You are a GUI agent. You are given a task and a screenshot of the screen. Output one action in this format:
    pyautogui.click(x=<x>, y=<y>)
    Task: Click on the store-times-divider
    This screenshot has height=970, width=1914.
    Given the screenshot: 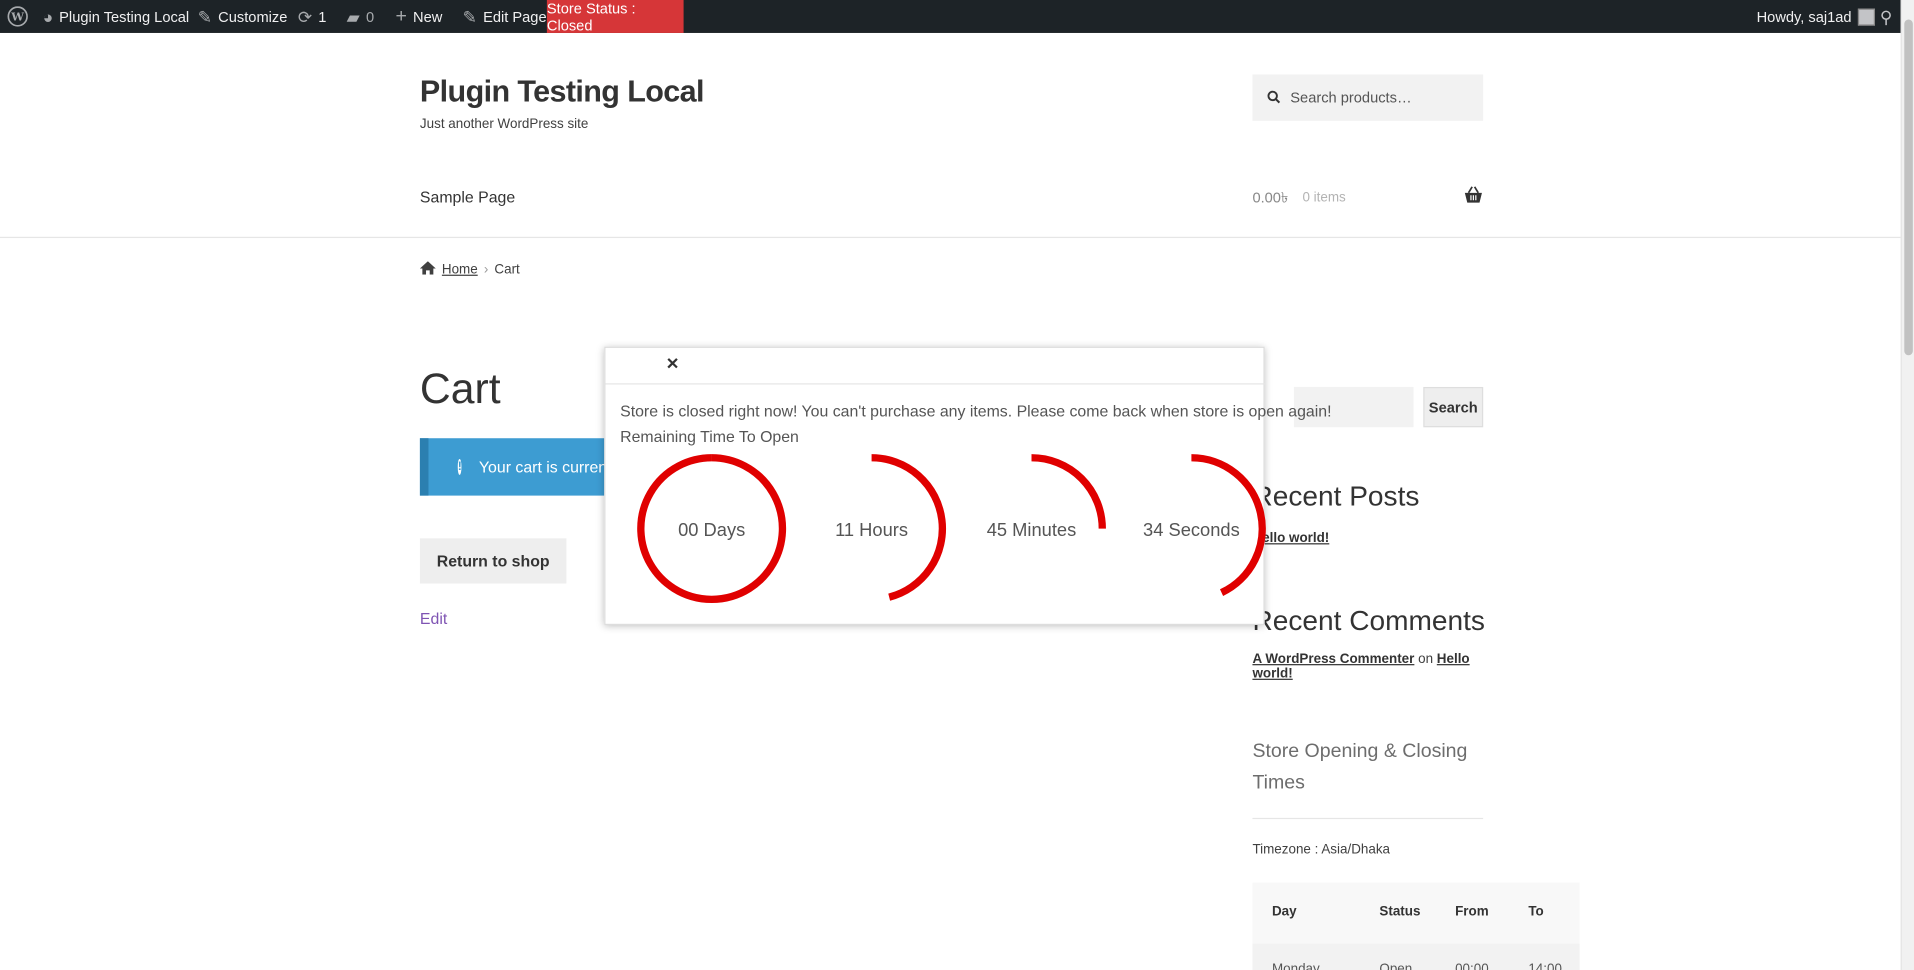 What is the action you would take?
    pyautogui.click(x=1368, y=818)
    